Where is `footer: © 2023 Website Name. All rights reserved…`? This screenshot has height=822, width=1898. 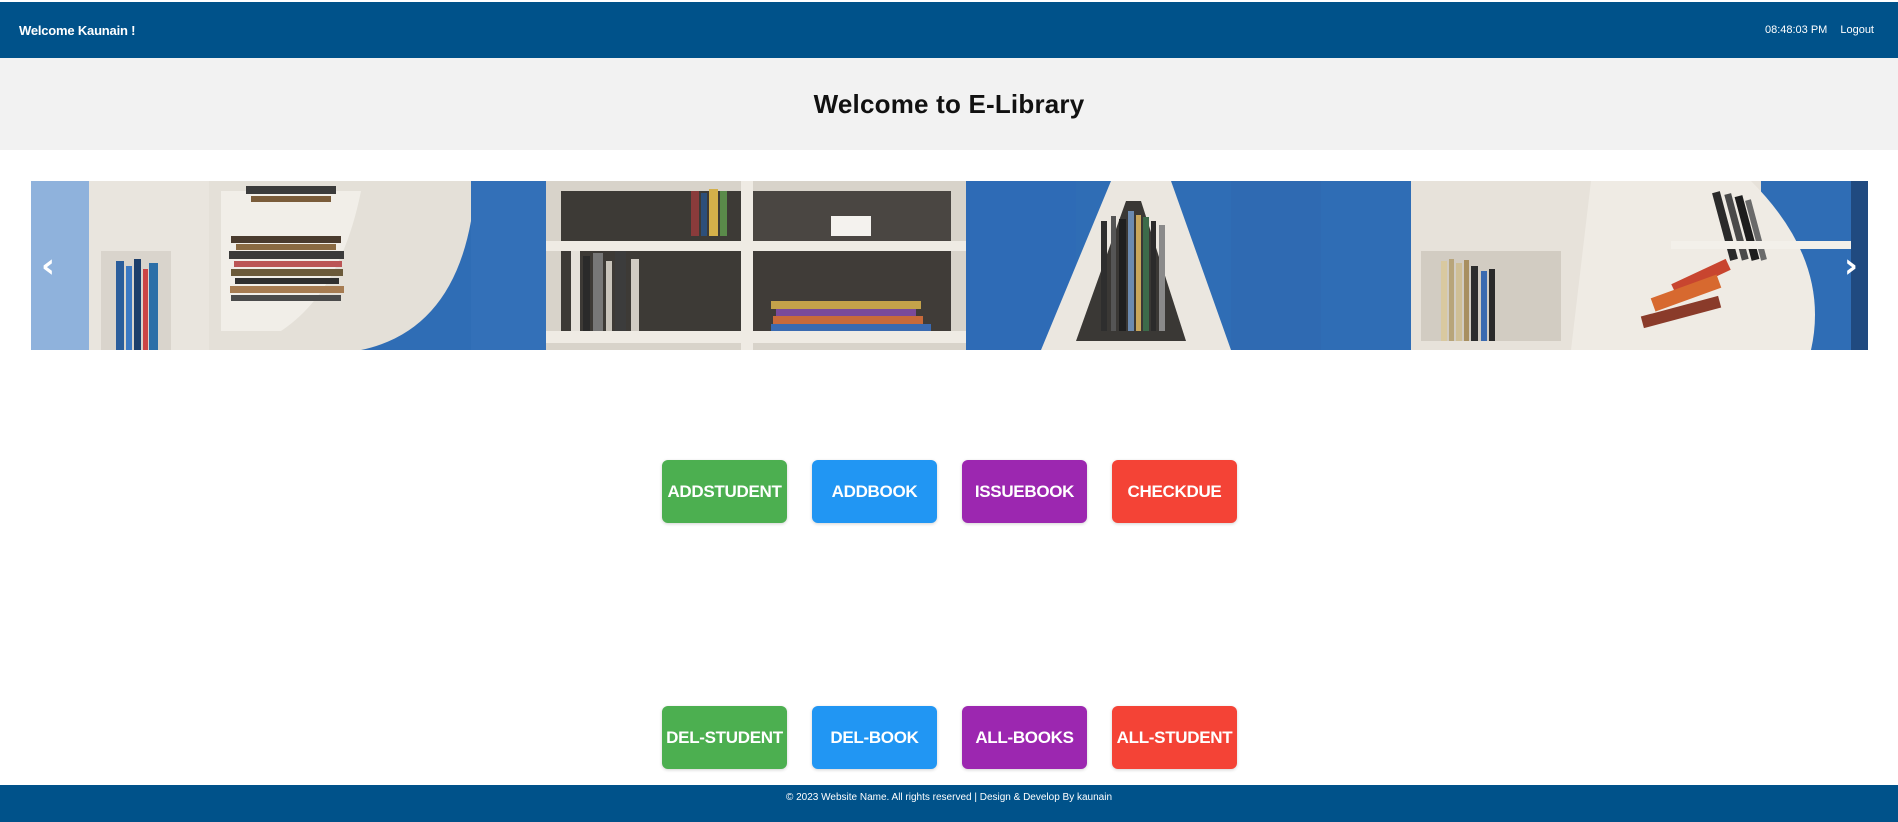
footer: © 2023 Website Name. All rights reserved… is located at coordinates (949, 803).